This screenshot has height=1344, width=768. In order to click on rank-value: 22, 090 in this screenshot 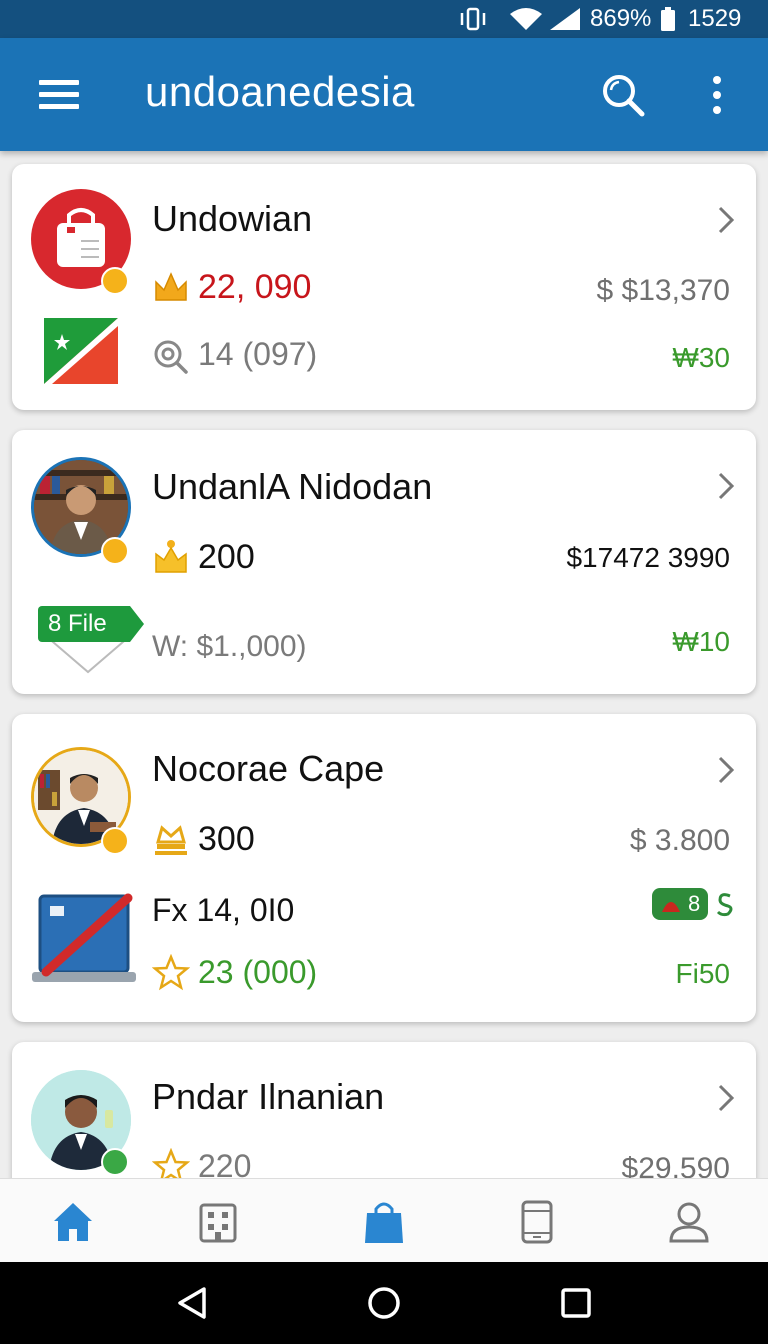, I will do `click(255, 287)`.